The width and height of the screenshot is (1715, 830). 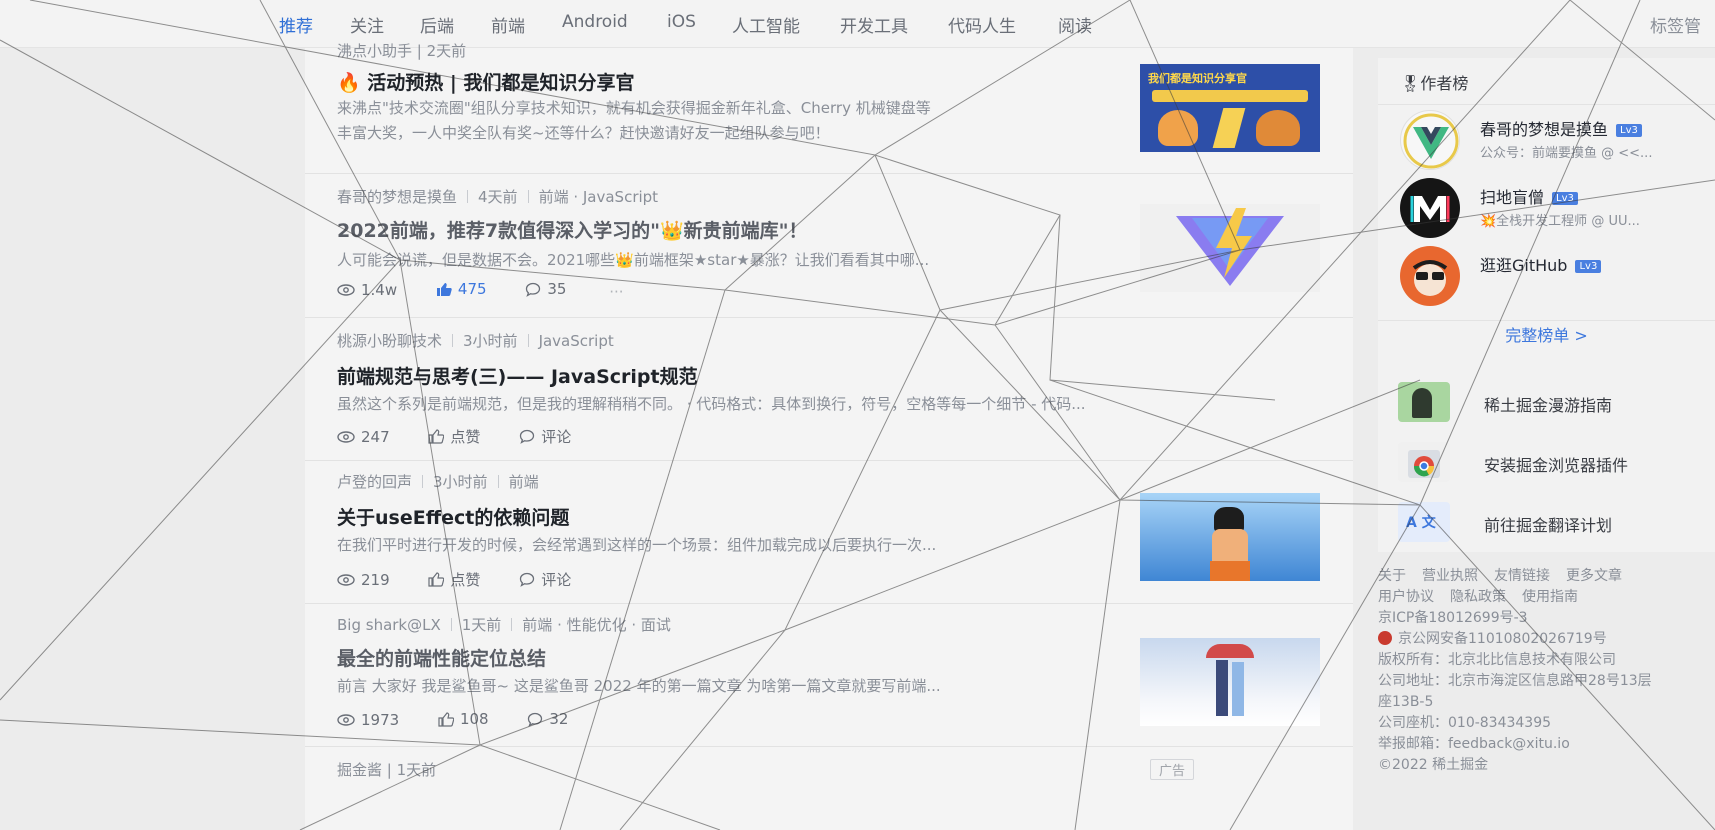 I want to click on tab-backend: 后端, so click(x=437, y=24).